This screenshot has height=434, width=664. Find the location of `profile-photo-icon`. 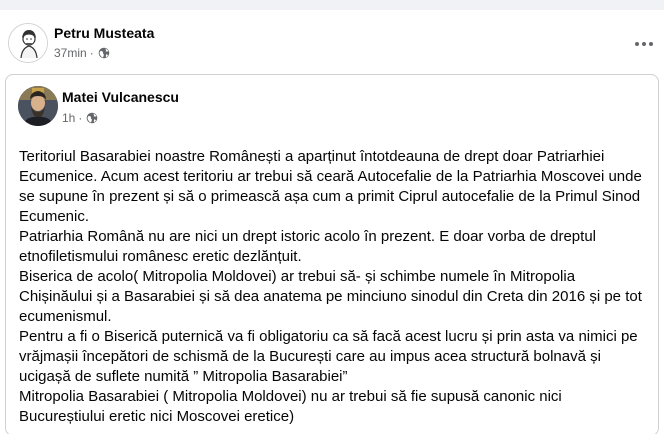

profile-photo-icon is located at coordinates (38, 106).